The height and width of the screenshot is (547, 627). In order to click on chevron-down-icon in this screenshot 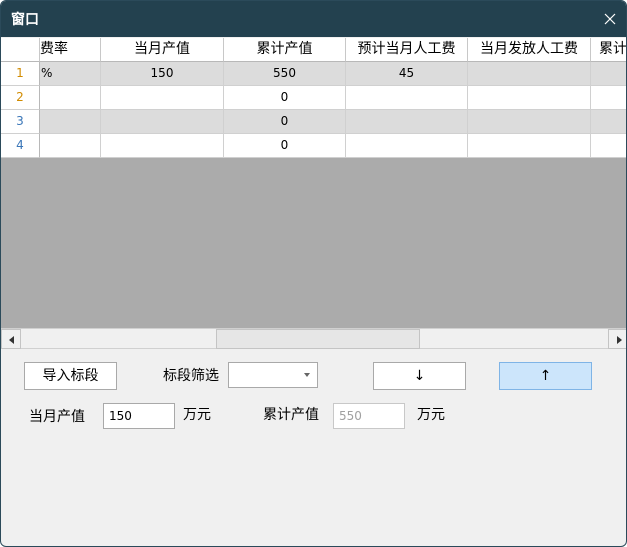, I will do `click(307, 375)`.